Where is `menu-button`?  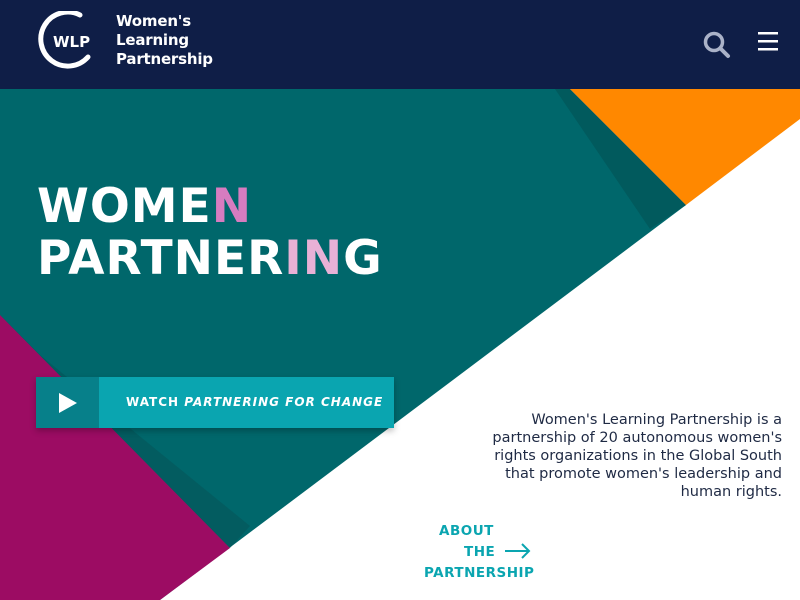
menu-button is located at coordinates (769, 43).